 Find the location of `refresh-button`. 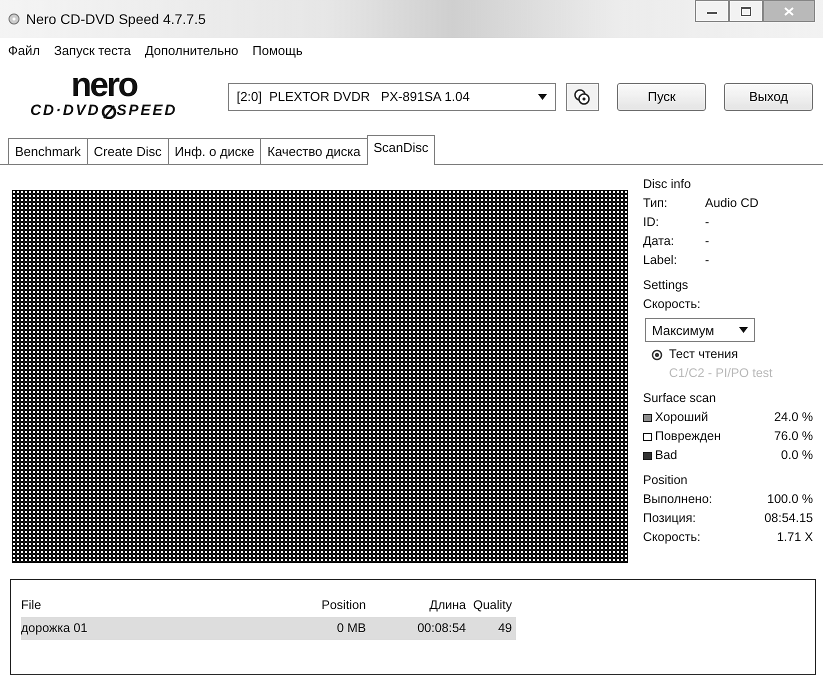

refresh-button is located at coordinates (583, 96).